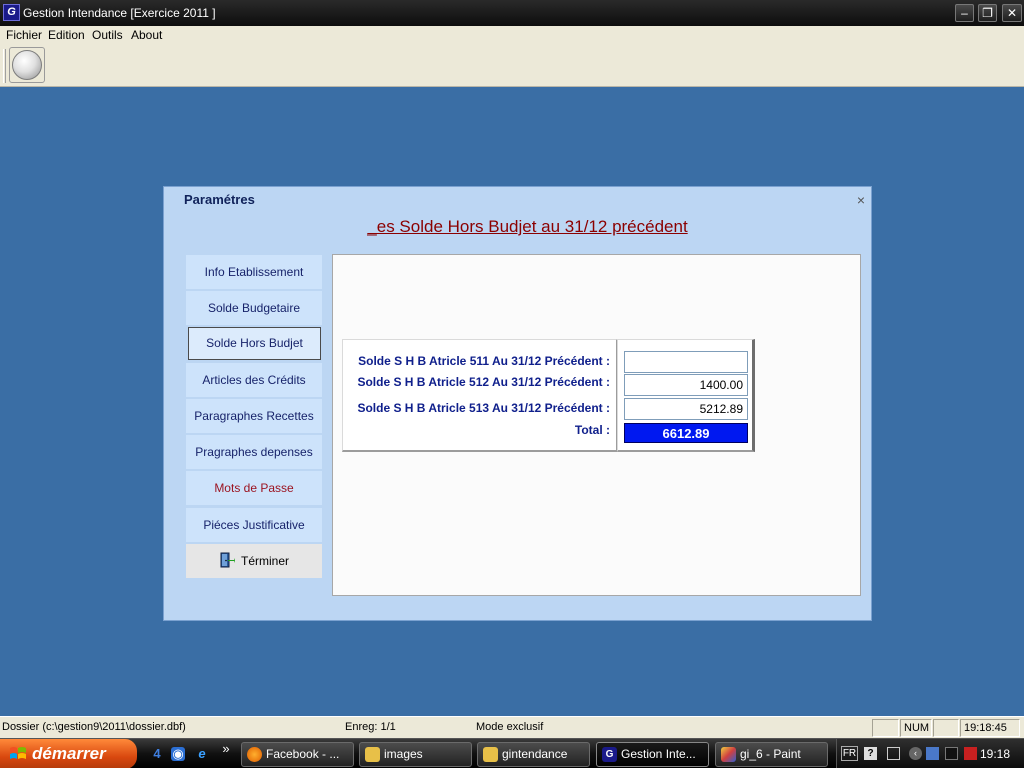 This screenshot has height=768, width=1024. What do you see at coordinates (254, 452) in the screenshot?
I see `nav-pragraphes-depenses: Pragraphes depenses` at bounding box center [254, 452].